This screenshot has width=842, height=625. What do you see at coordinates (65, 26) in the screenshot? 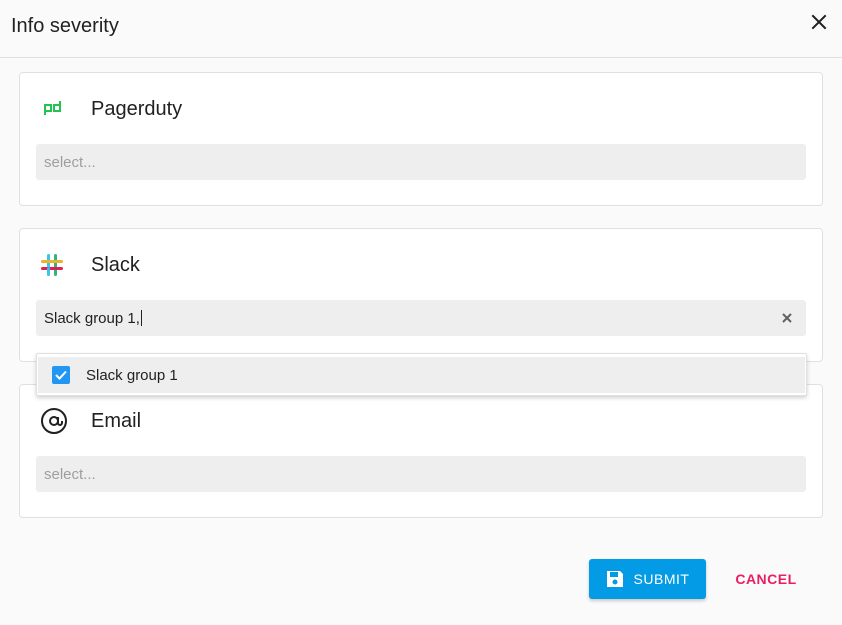
I see `dialog-title: Info severity` at bounding box center [65, 26].